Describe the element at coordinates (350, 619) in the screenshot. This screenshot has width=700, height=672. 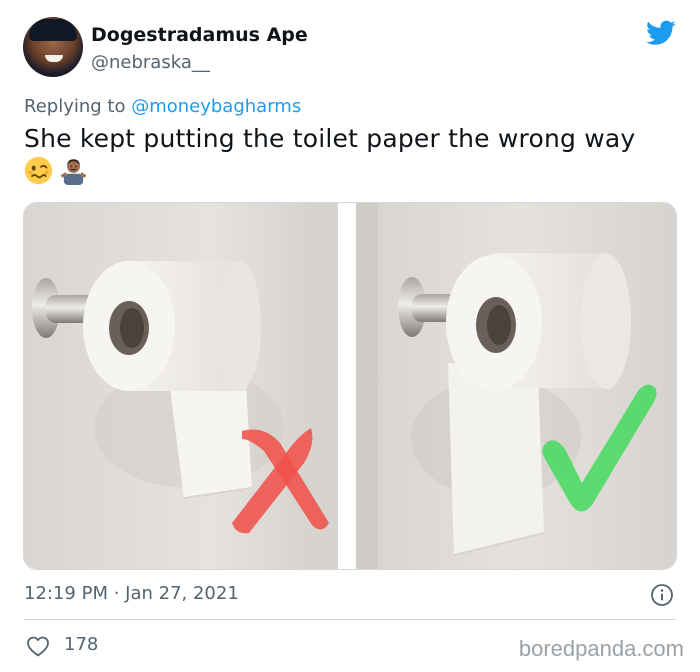
I see `tweet-divider` at that location.